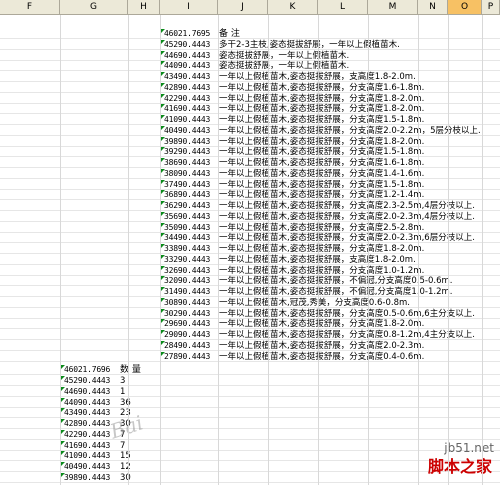 The image size is (500, 485). I want to click on id-cell: 44690.4443, so click(185, 55).